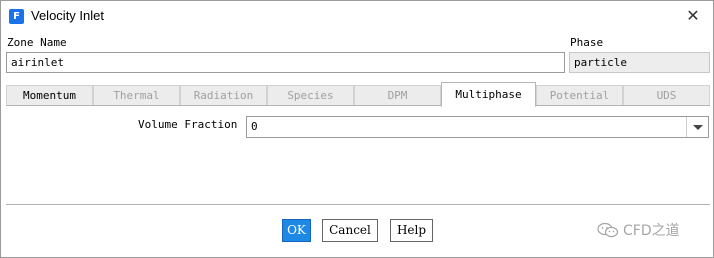 The image size is (714, 258). I want to click on tab-thermal: Thermal, so click(136, 95).